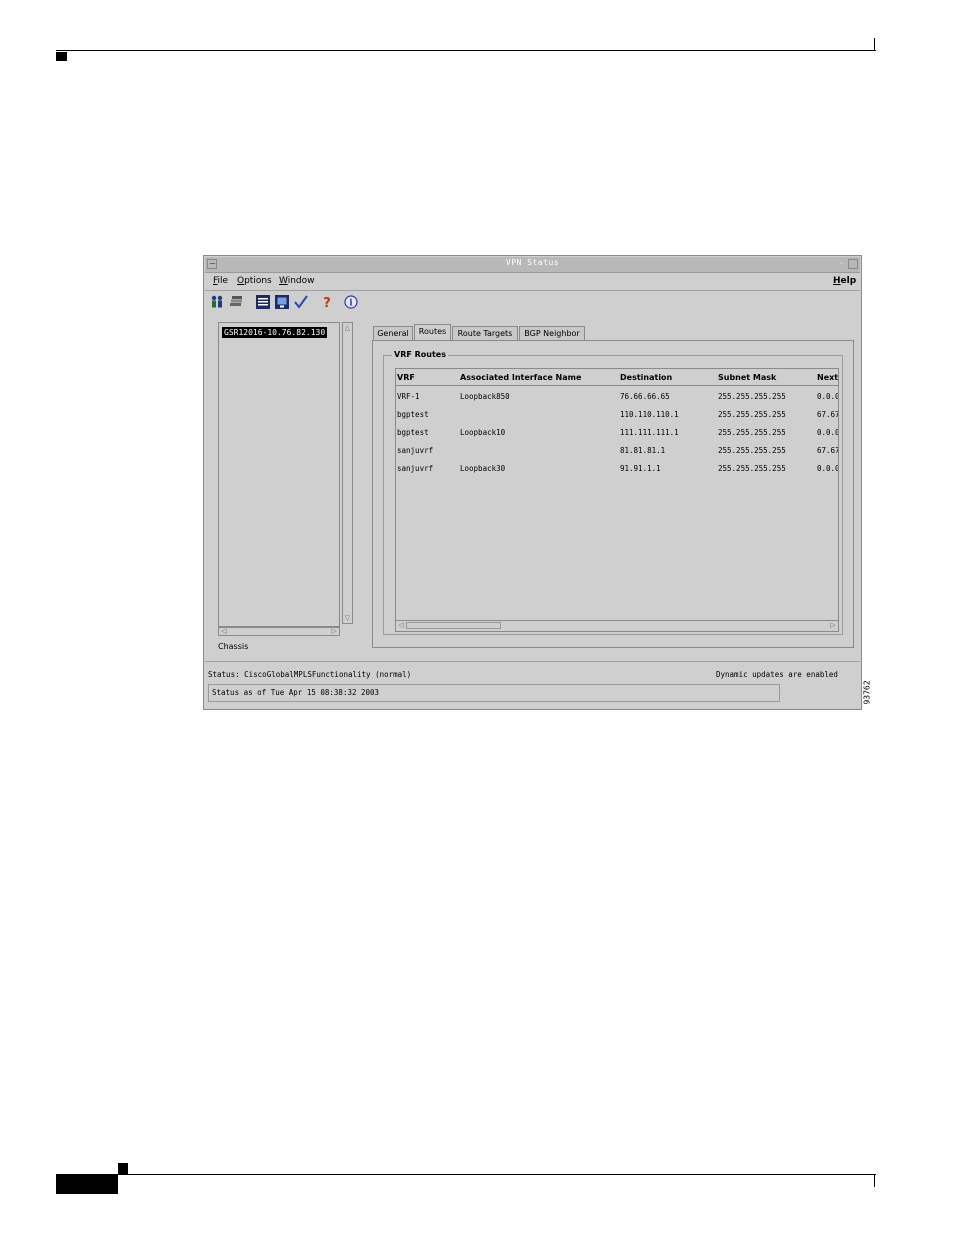 Image resolution: width=954 pixels, height=1235 pixels. I want to click on cell-interface: Loopback850, so click(485, 396).